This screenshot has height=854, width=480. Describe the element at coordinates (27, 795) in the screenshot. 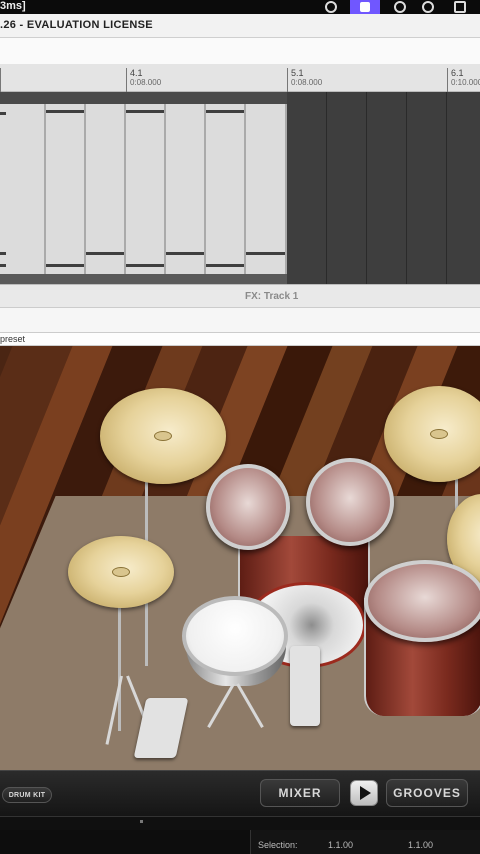

I see `drum-kit-button: DRUM KIT` at that location.